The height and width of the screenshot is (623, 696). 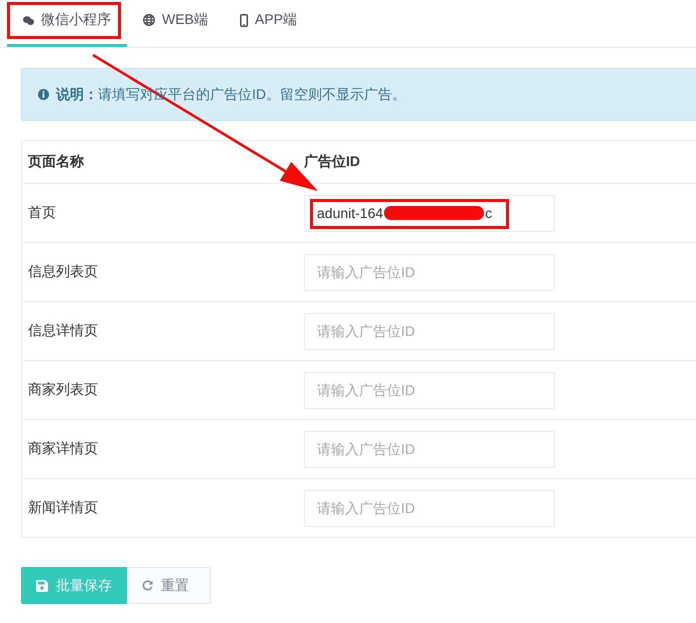 I want to click on reset-button: 重置, so click(x=169, y=585).